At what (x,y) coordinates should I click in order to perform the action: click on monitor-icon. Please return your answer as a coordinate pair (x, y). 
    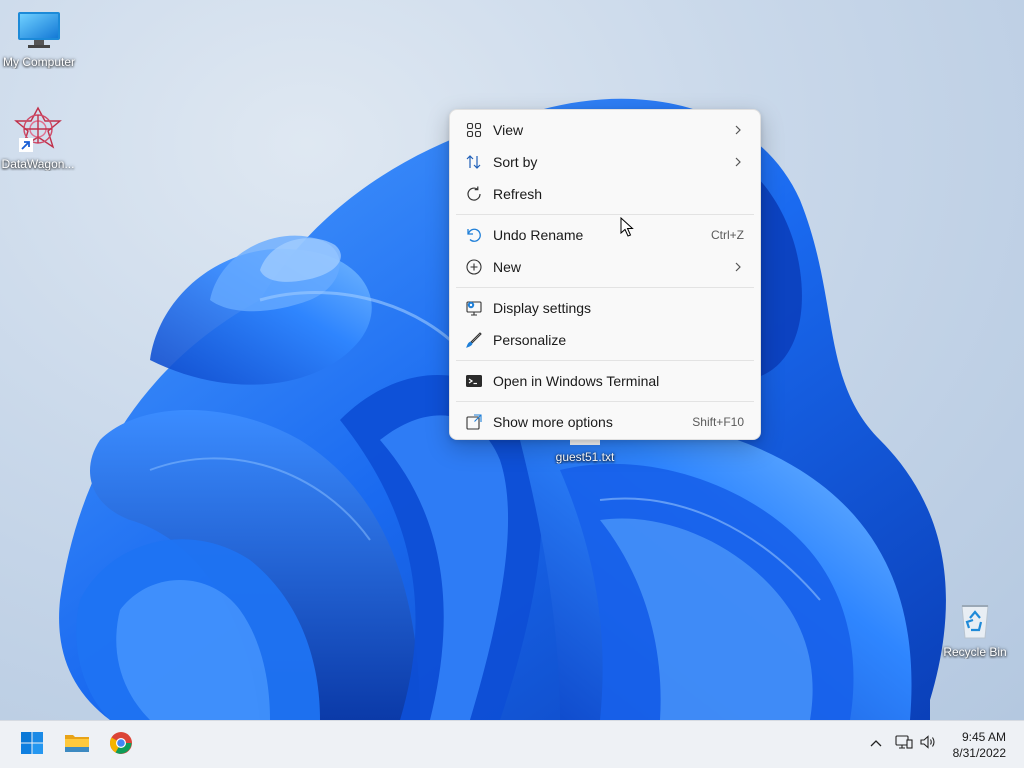
    Looking at the image, I should click on (39, 32).